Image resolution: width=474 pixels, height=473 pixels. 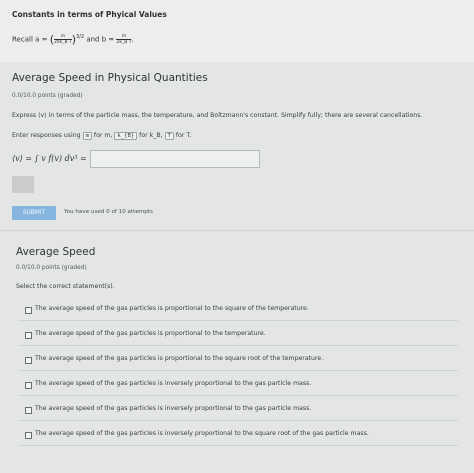 I want to click on problem1-points: 0.0/10.0 points (graded), so click(x=47, y=96).